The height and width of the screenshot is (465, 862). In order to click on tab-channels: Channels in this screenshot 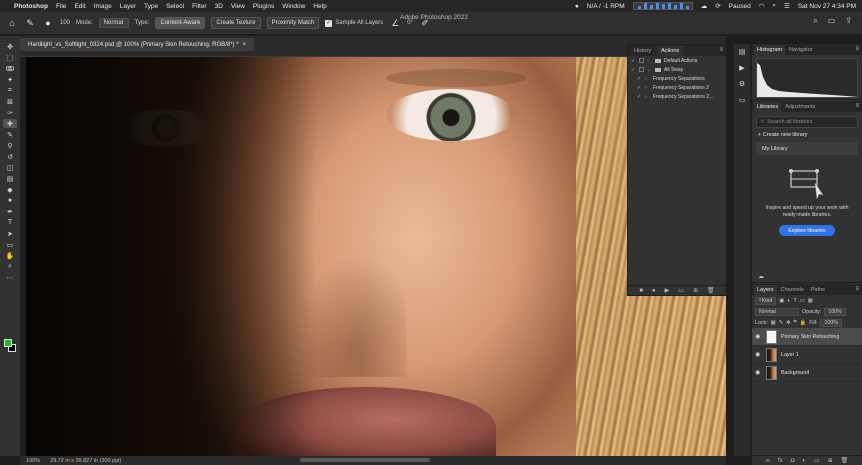, I will do `click(792, 290)`.